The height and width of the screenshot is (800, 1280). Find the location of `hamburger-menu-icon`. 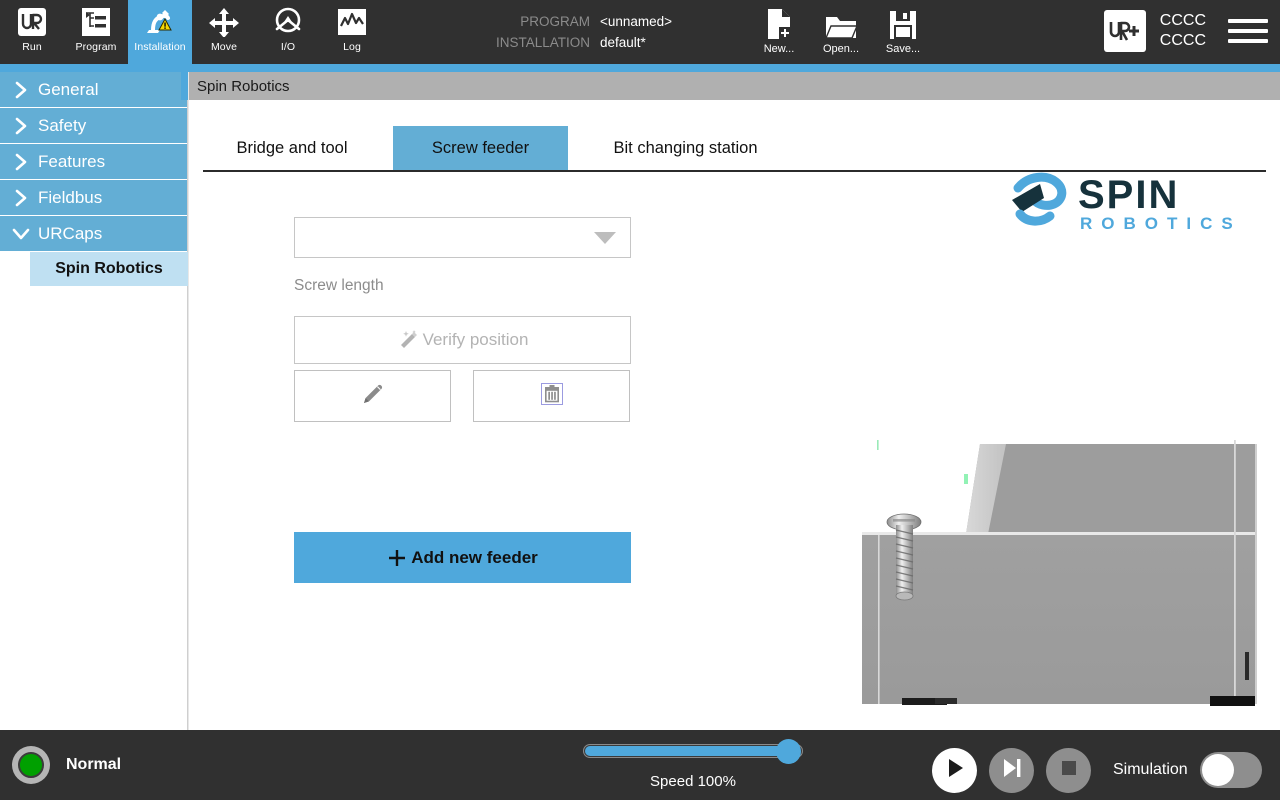

hamburger-menu-icon is located at coordinates (1248, 31).